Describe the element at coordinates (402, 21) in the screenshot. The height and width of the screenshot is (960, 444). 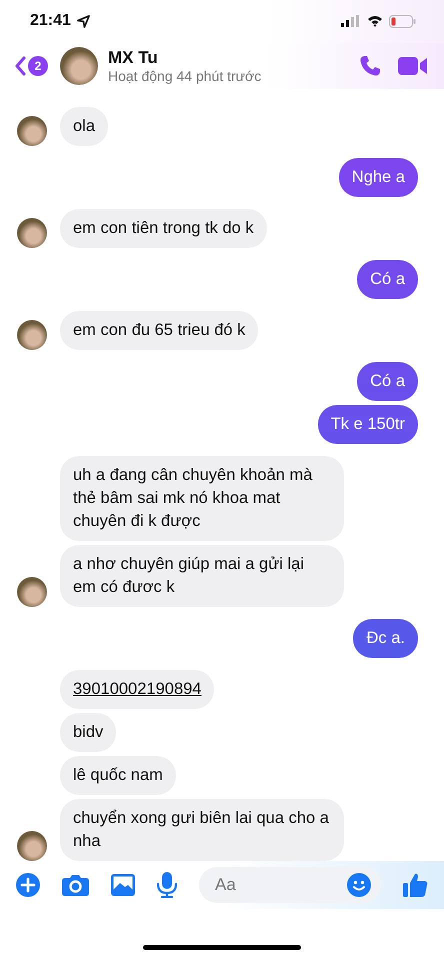
I see `battery-icon` at that location.